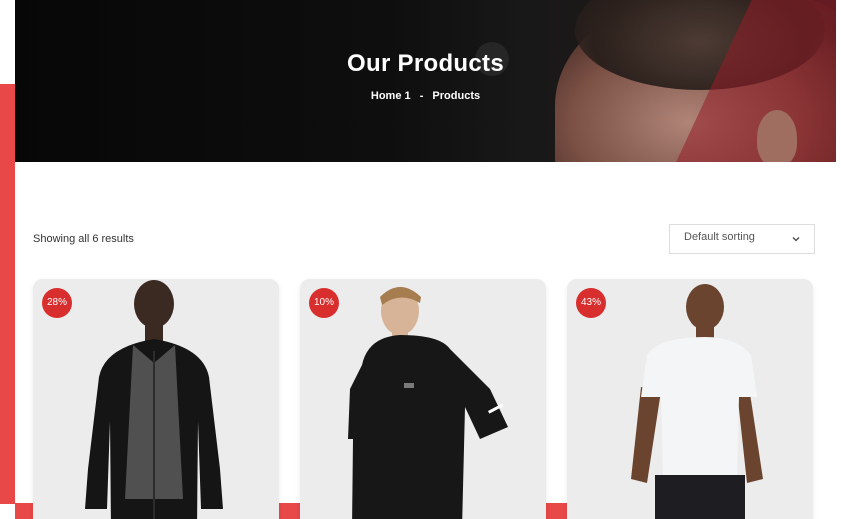 The width and height of the screenshot is (841, 519). Describe the element at coordinates (719, 237) in the screenshot. I see `sort-selected-value: Default sorting` at that location.